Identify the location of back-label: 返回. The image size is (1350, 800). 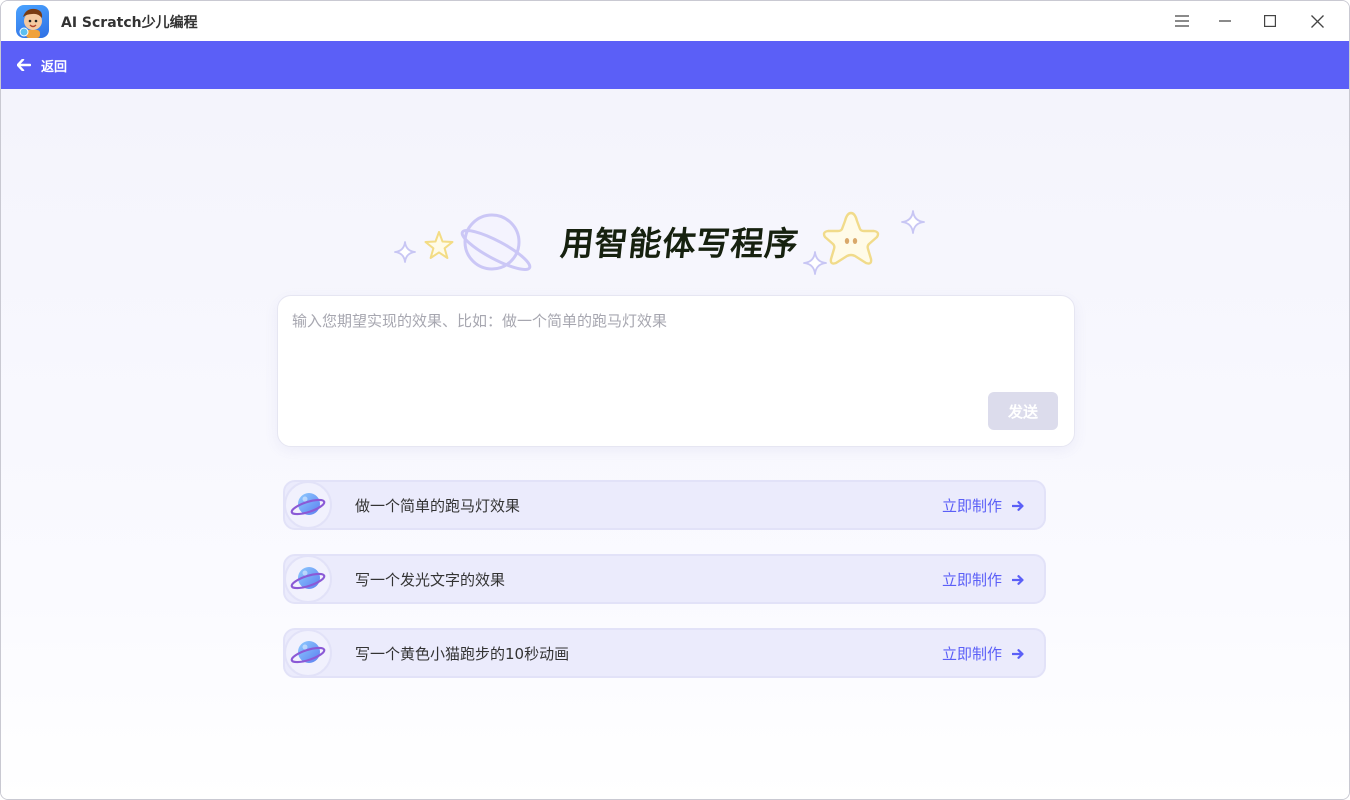
(54, 67).